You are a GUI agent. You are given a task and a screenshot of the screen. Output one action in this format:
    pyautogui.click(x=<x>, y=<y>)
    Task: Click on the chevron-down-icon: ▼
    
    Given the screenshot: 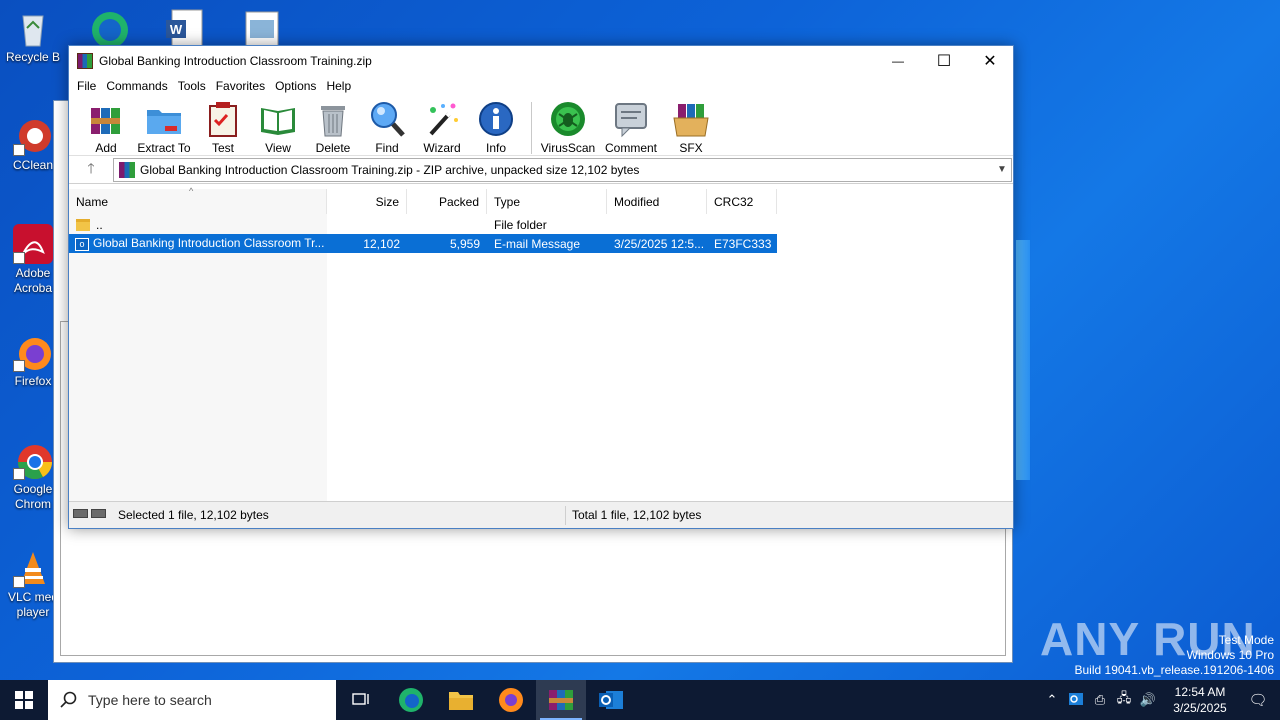 What is the action you would take?
    pyautogui.click(x=1002, y=169)
    